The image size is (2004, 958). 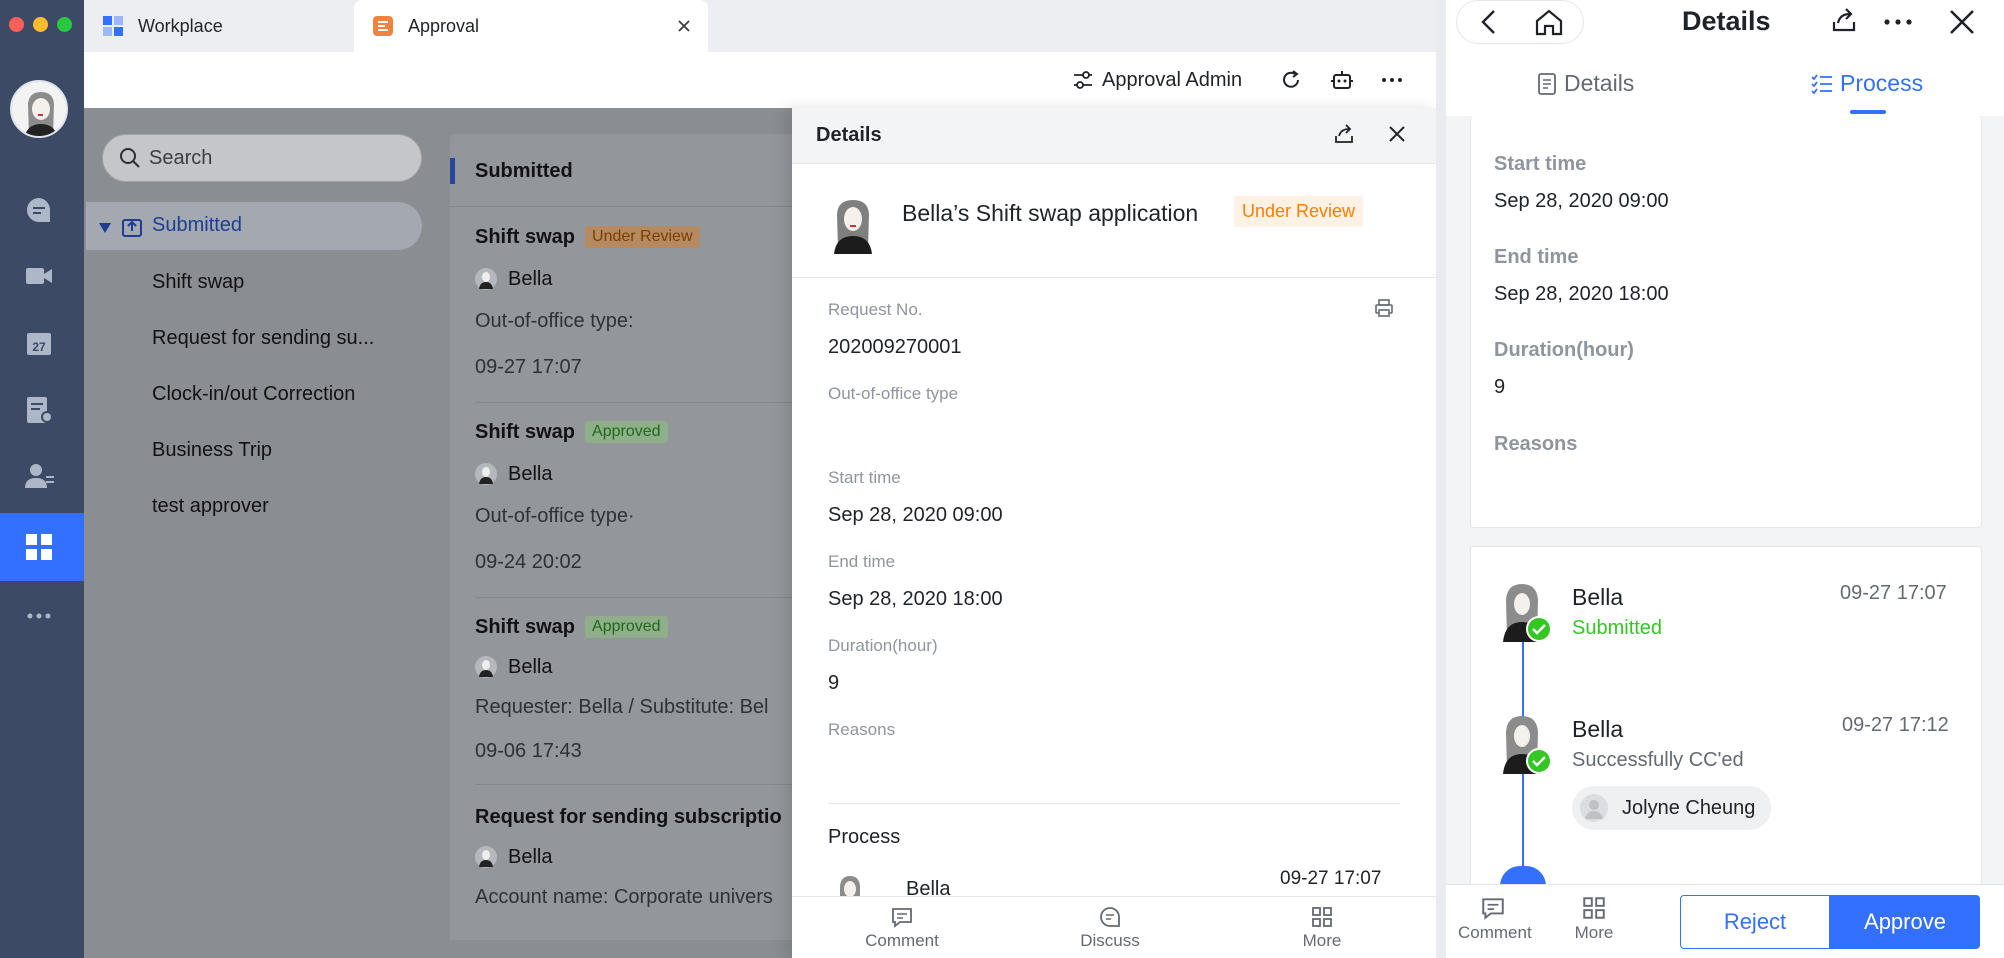 What do you see at coordinates (684, 26) in the screenshot?
I see `close-tab-icon` at bounding box center [684, 26].